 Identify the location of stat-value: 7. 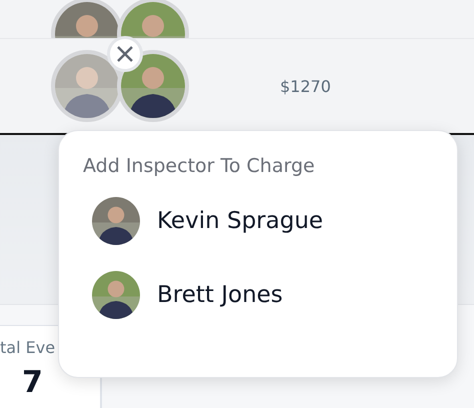
(32, 382).